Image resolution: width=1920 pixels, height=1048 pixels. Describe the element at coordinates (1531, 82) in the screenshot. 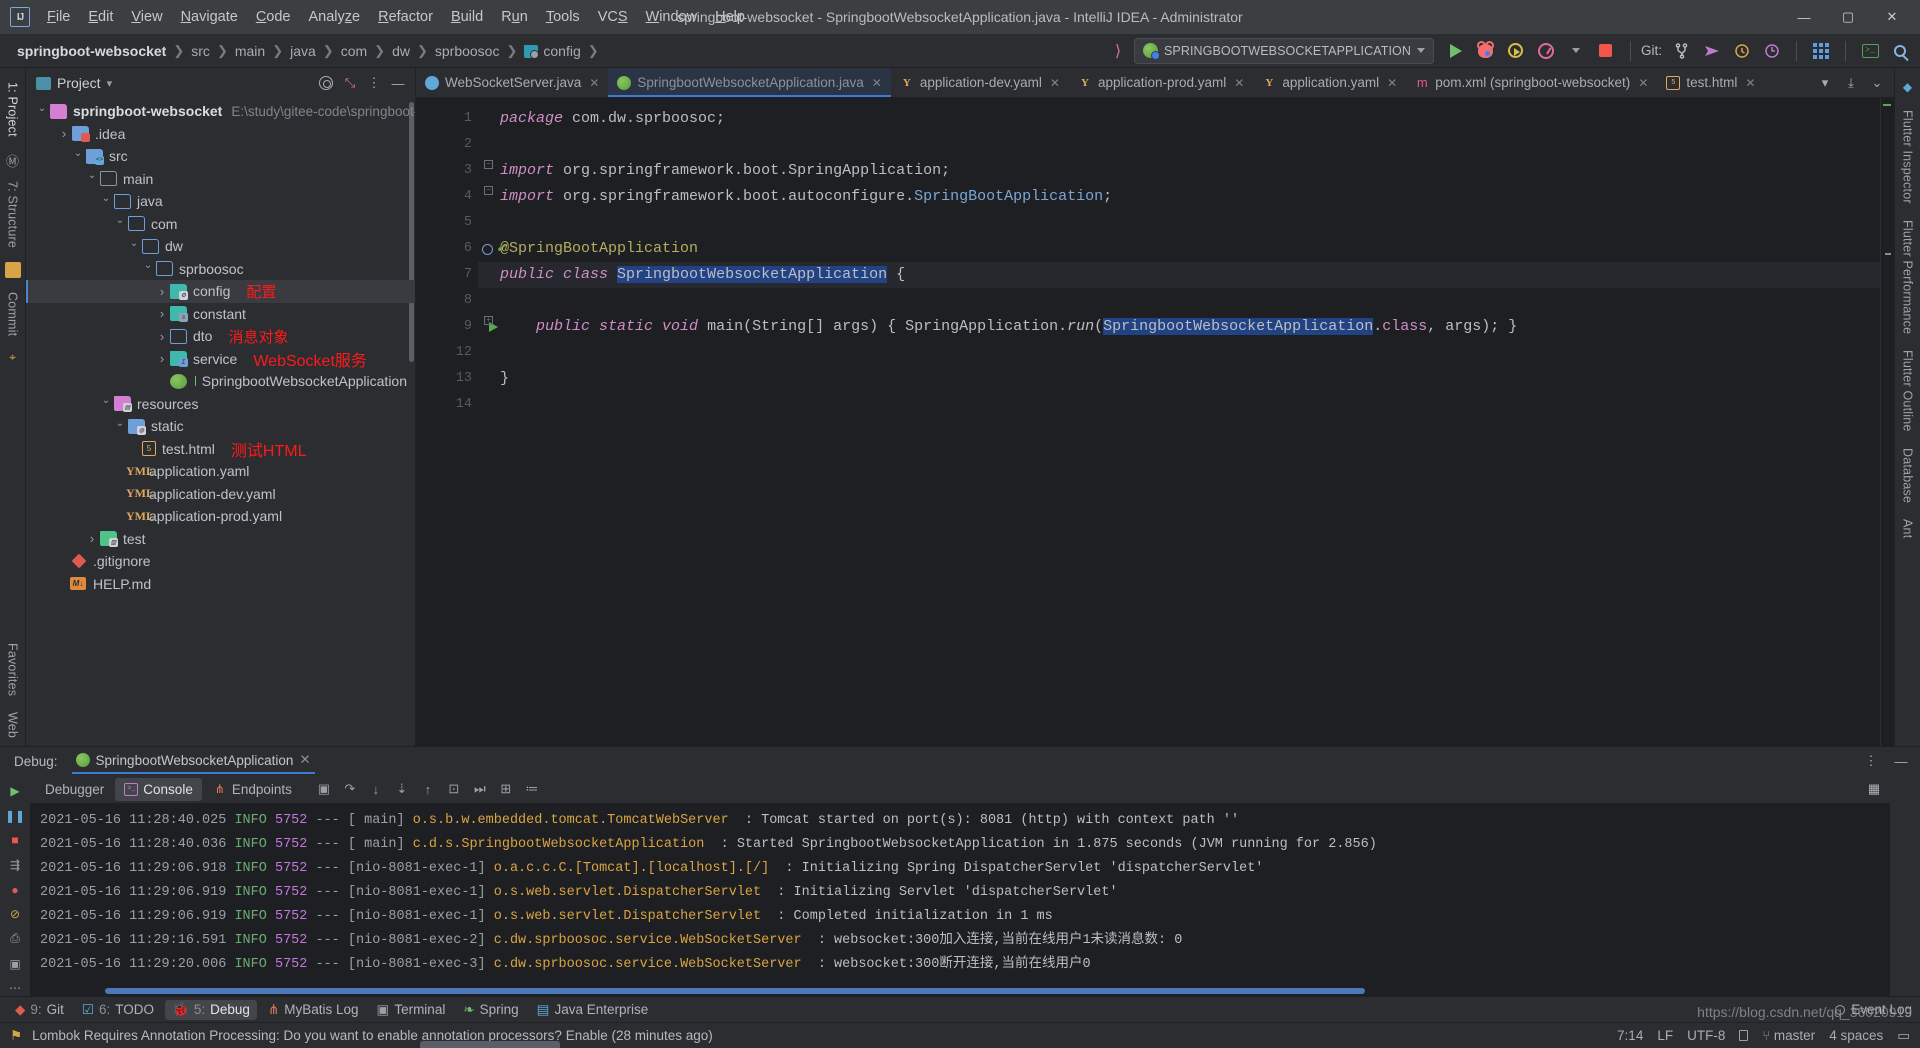

I see `editor-tab-pom-xml: m pom.xml (springboot-websocket) ✕` at that location.